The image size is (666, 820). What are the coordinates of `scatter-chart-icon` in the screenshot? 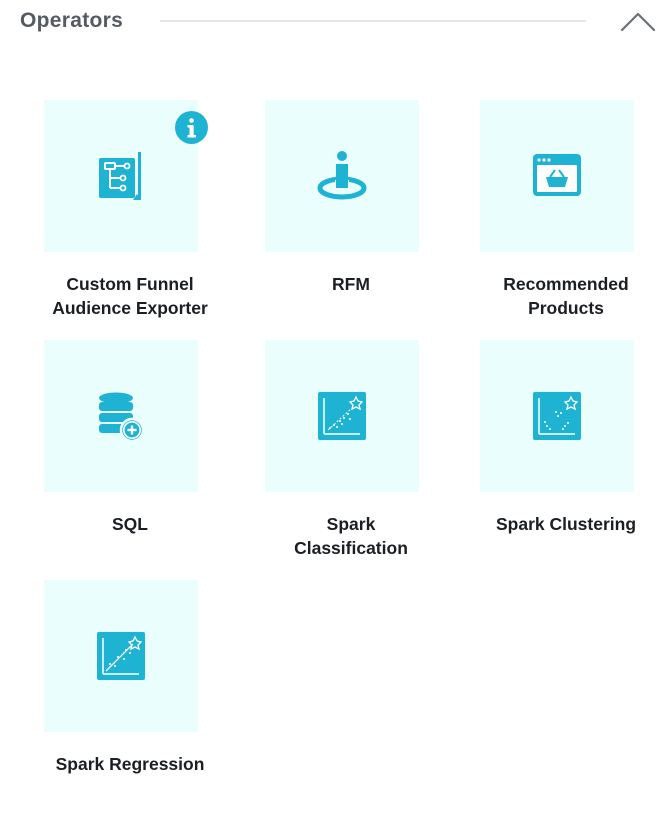 It's located at (342, 416).